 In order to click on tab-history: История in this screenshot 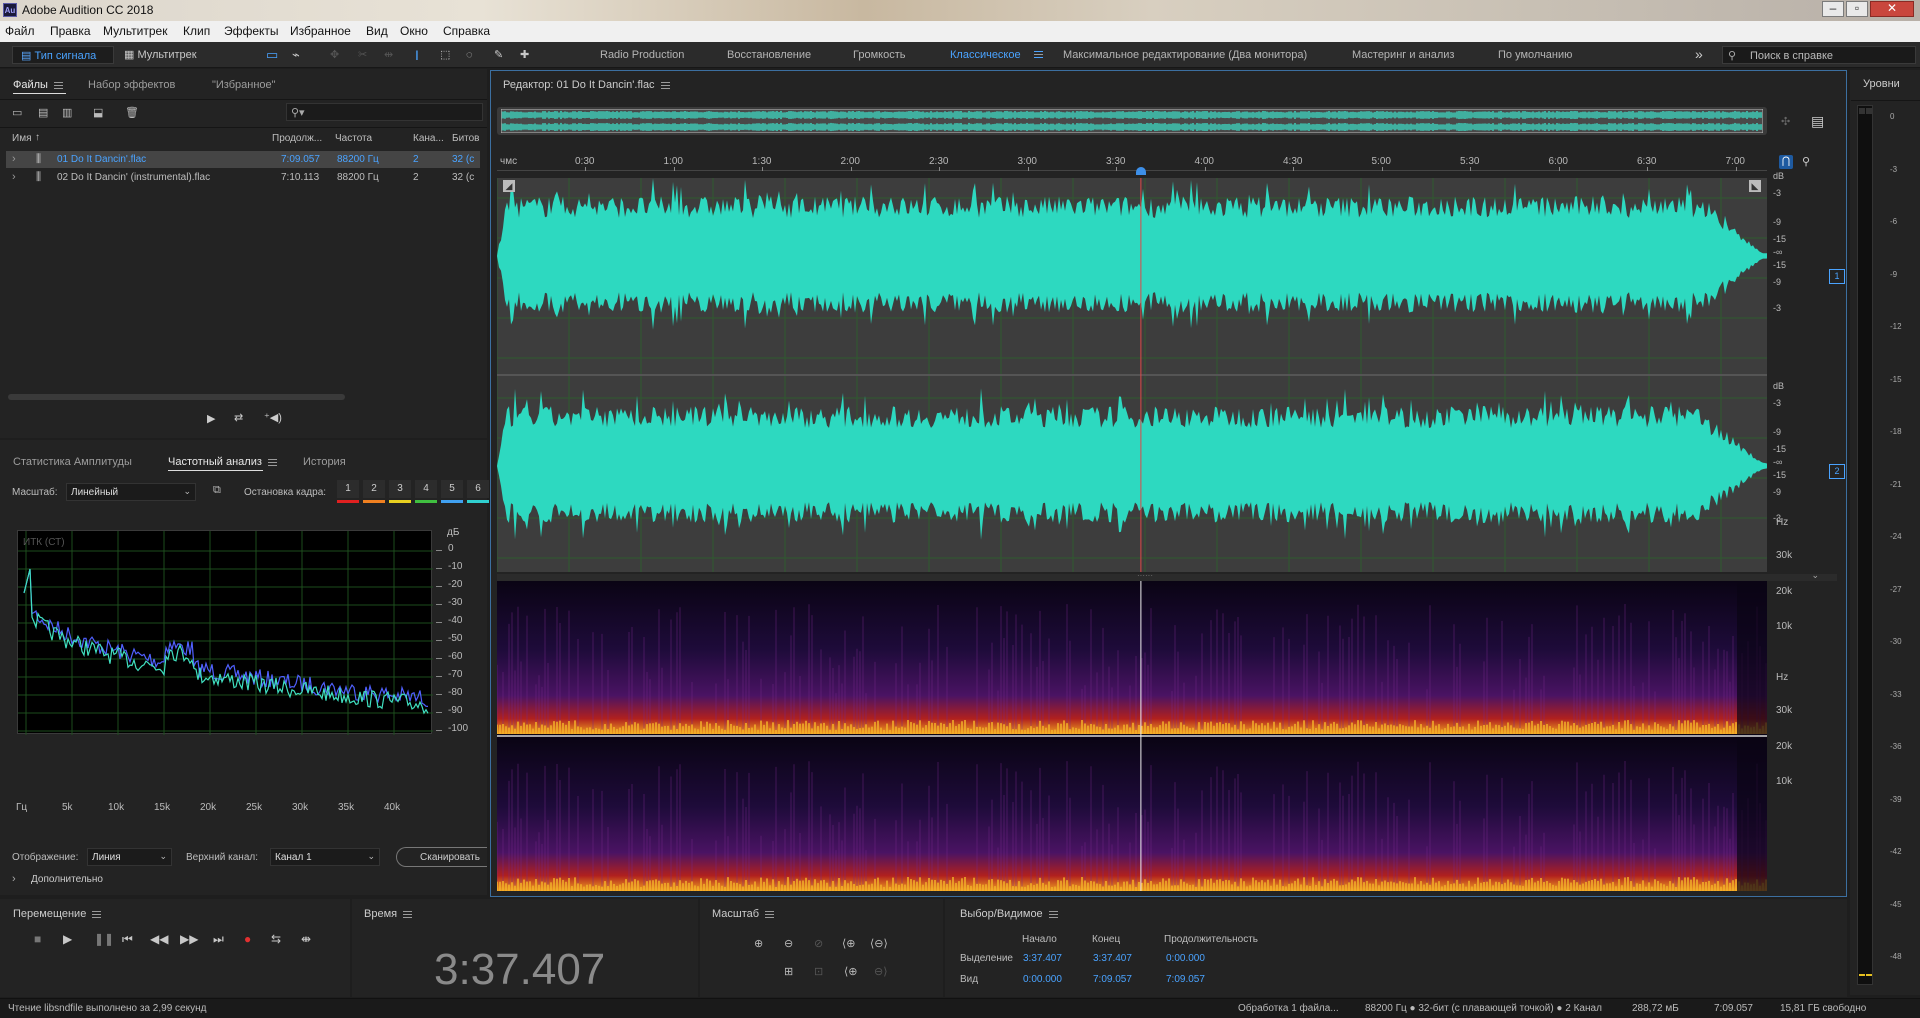, I will do `click(324, 462)`.